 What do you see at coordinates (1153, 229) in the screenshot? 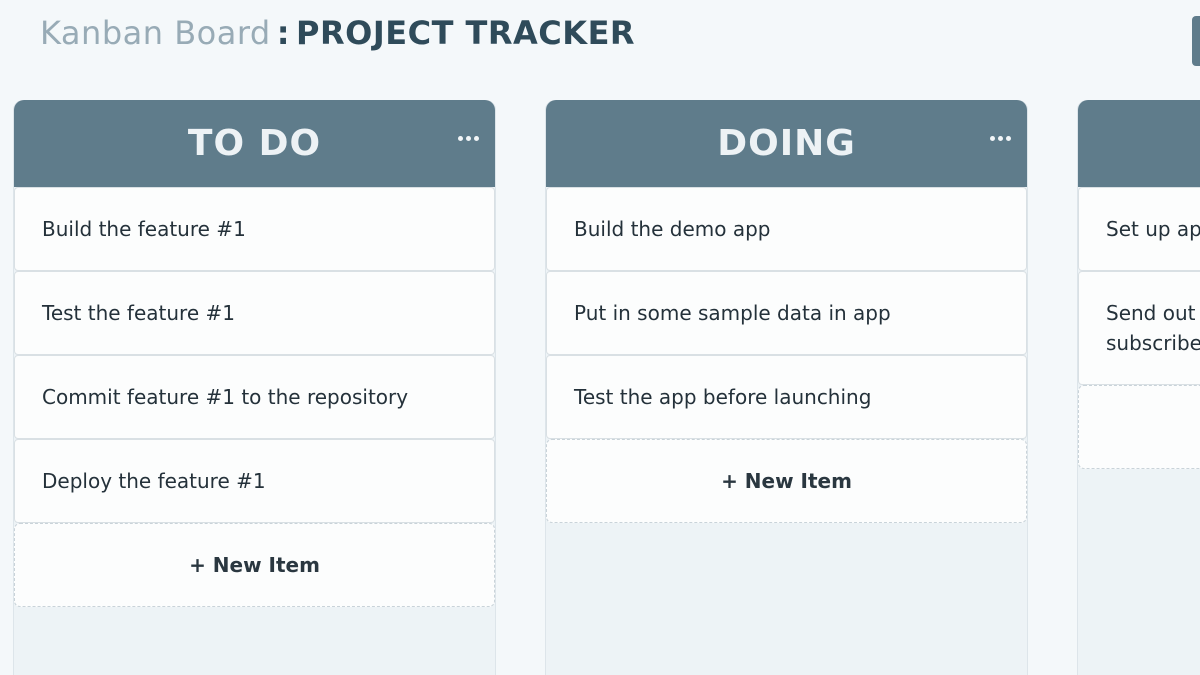
I see `card-text: Set up app` at bounding box center [1153, 229].